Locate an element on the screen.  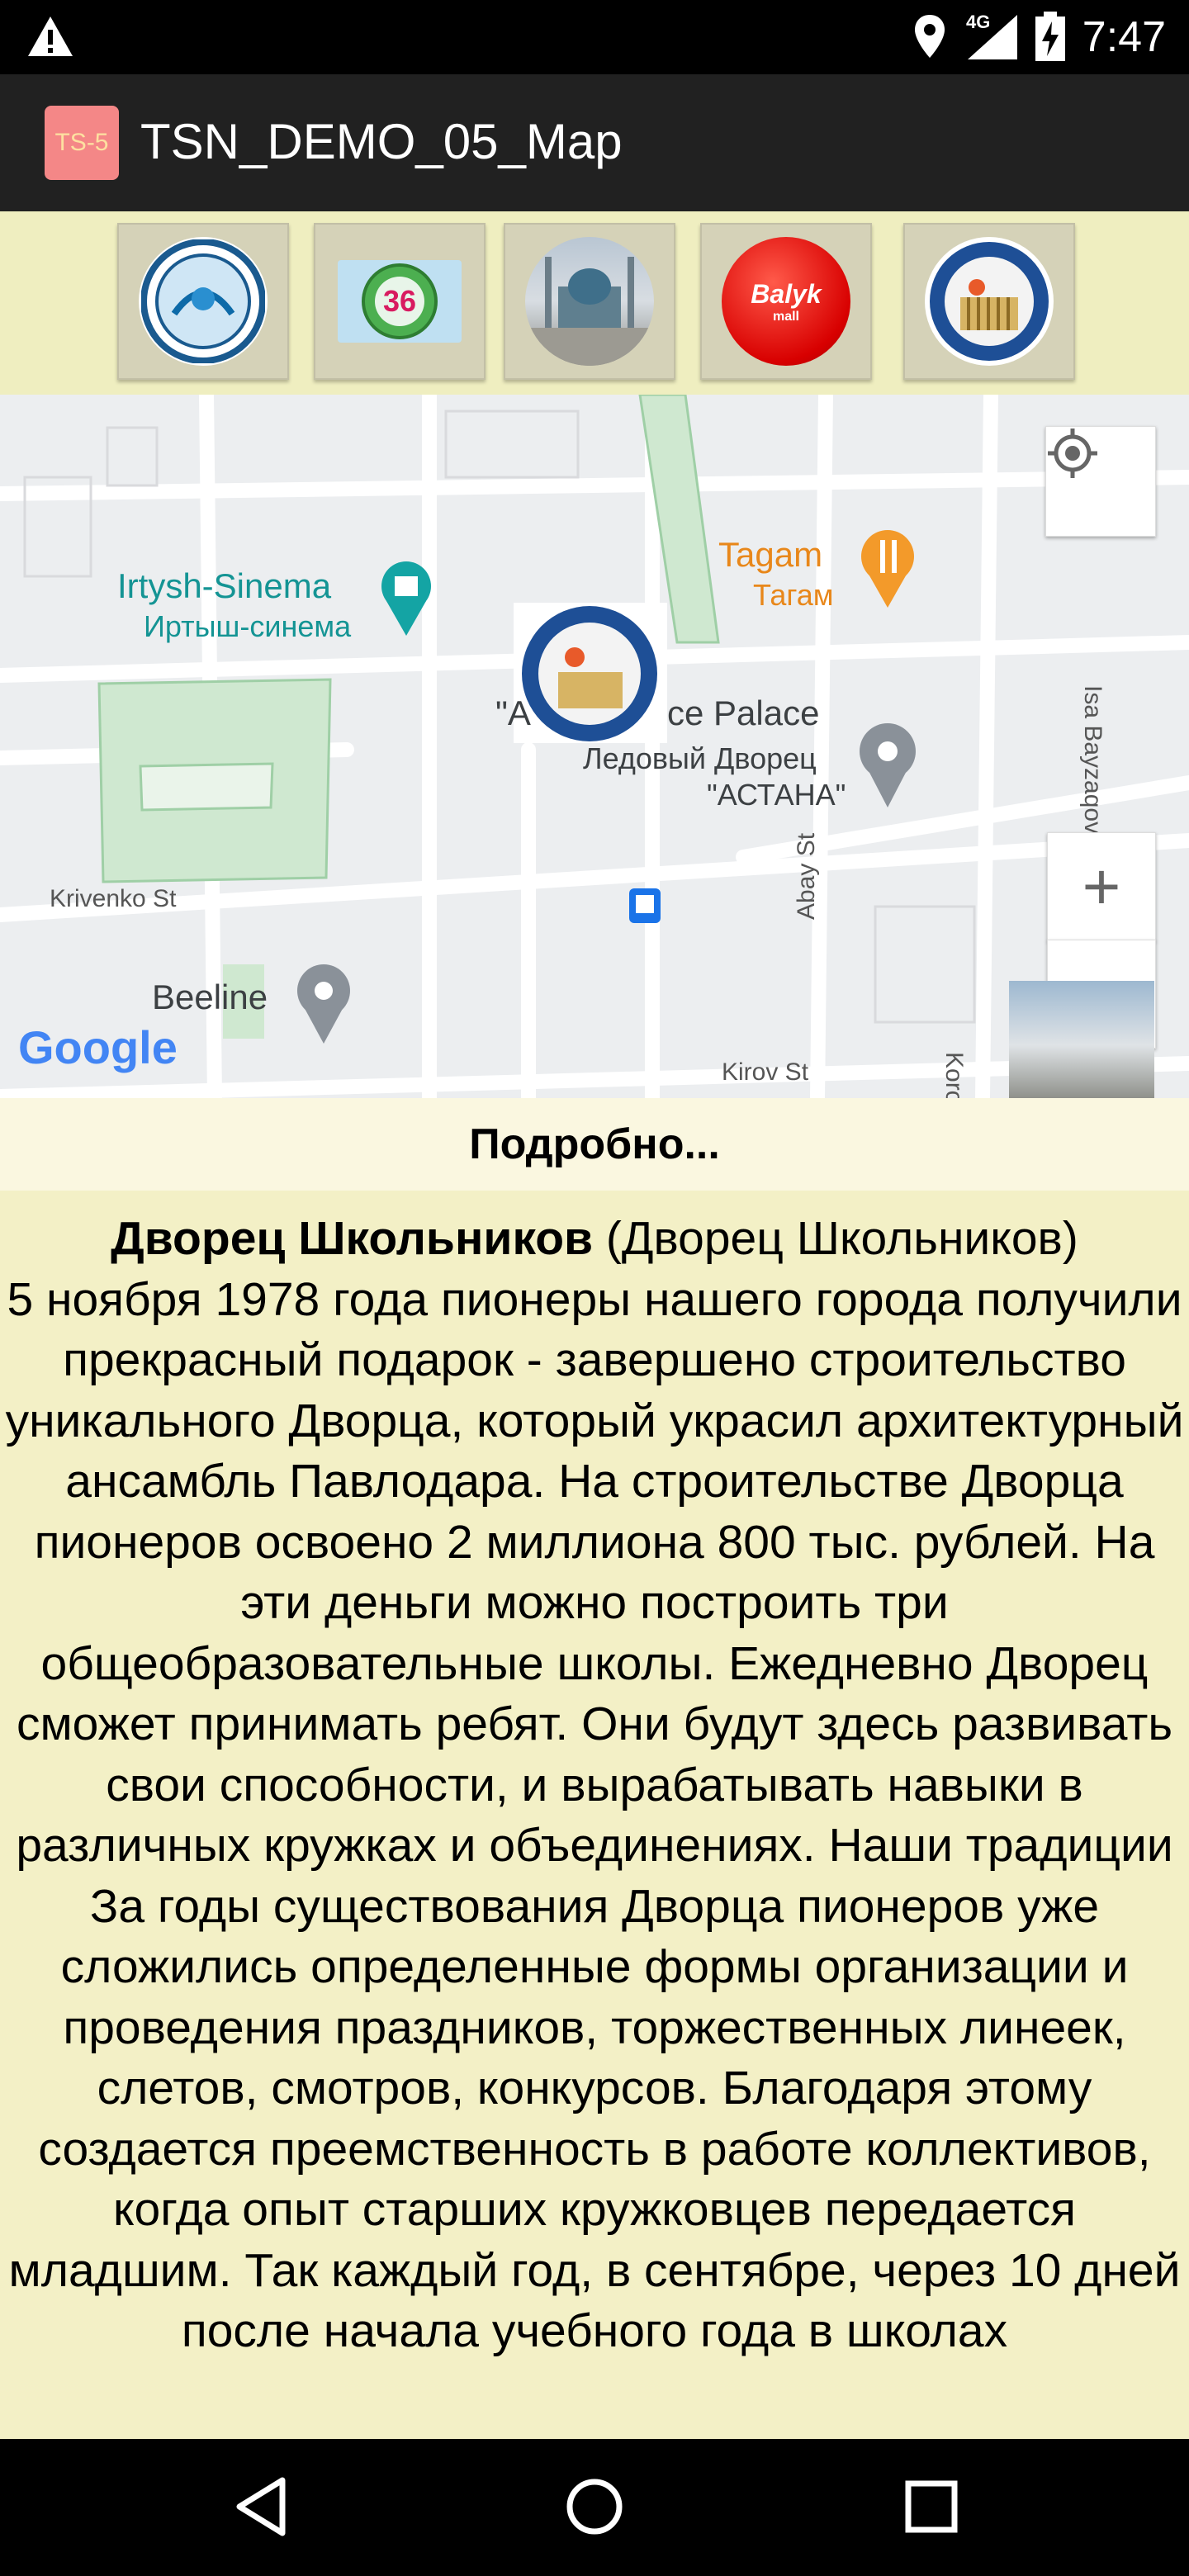
map-place-tagam: Tagam is located at coordinates (770, 555).